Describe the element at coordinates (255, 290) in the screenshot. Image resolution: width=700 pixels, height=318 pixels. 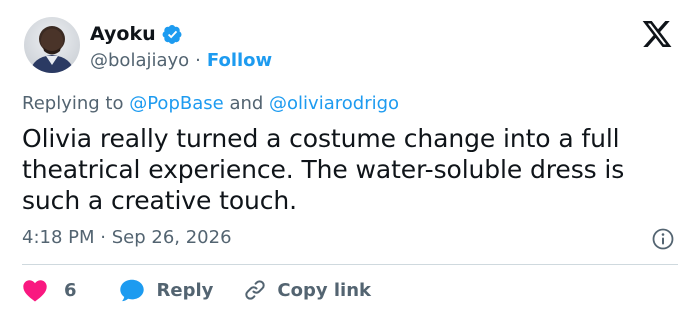
I see `link-icon` at that location.